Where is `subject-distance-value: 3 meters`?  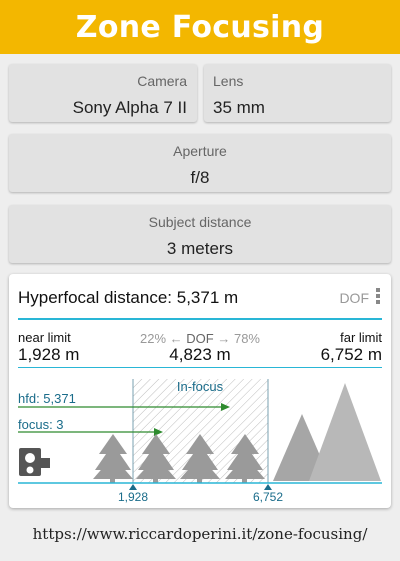
subject-distance-value: 3 meters is located at coordinates (200, 248).